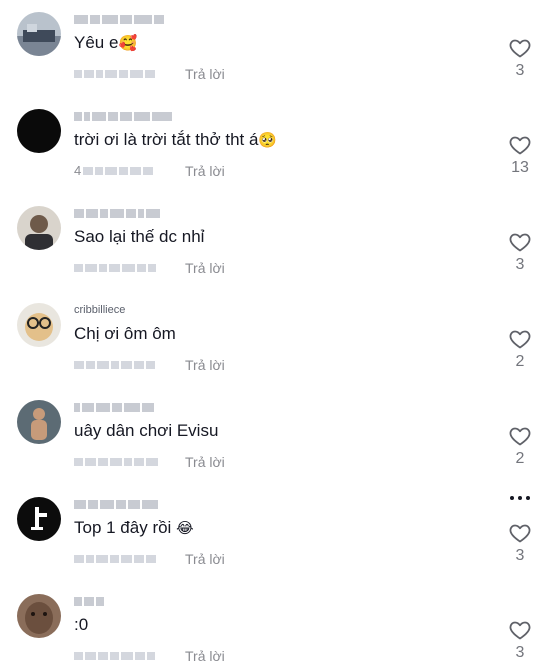 This screenshot has width=544, height=671. I want to click on tears-of-joy-emoji: 😂, so click(185, 528).